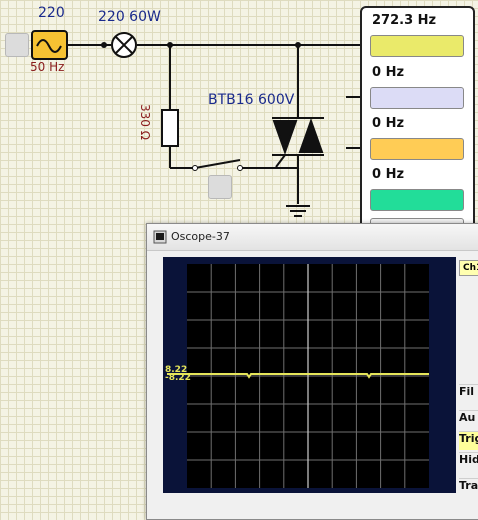 The height and width of the screenshot is (520, 478). What do you see at coordinates (145, 122) in the screenshot?
I see `resistor-label: 330 Ω` at bounding box center [145, 122].